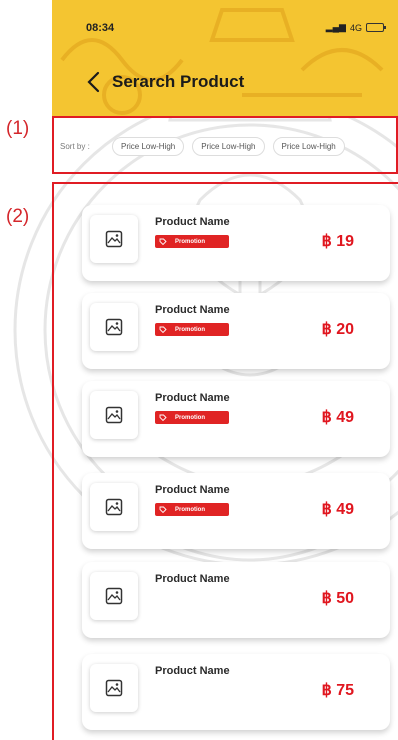 This screenshot has width=398, height=740. Describe the element at coordinates (94, 82) in the screenshot. I see `chevron-left-icon` at that location.